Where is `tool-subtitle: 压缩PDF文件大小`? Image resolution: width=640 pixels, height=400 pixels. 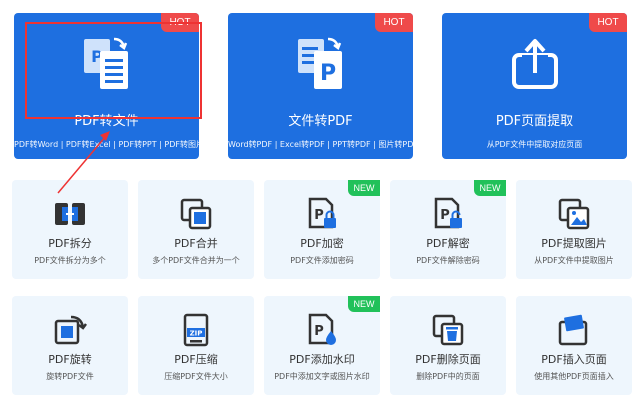
tool-subtitle: 压缩PDF文件大小 is located at coordinates (196, 376).